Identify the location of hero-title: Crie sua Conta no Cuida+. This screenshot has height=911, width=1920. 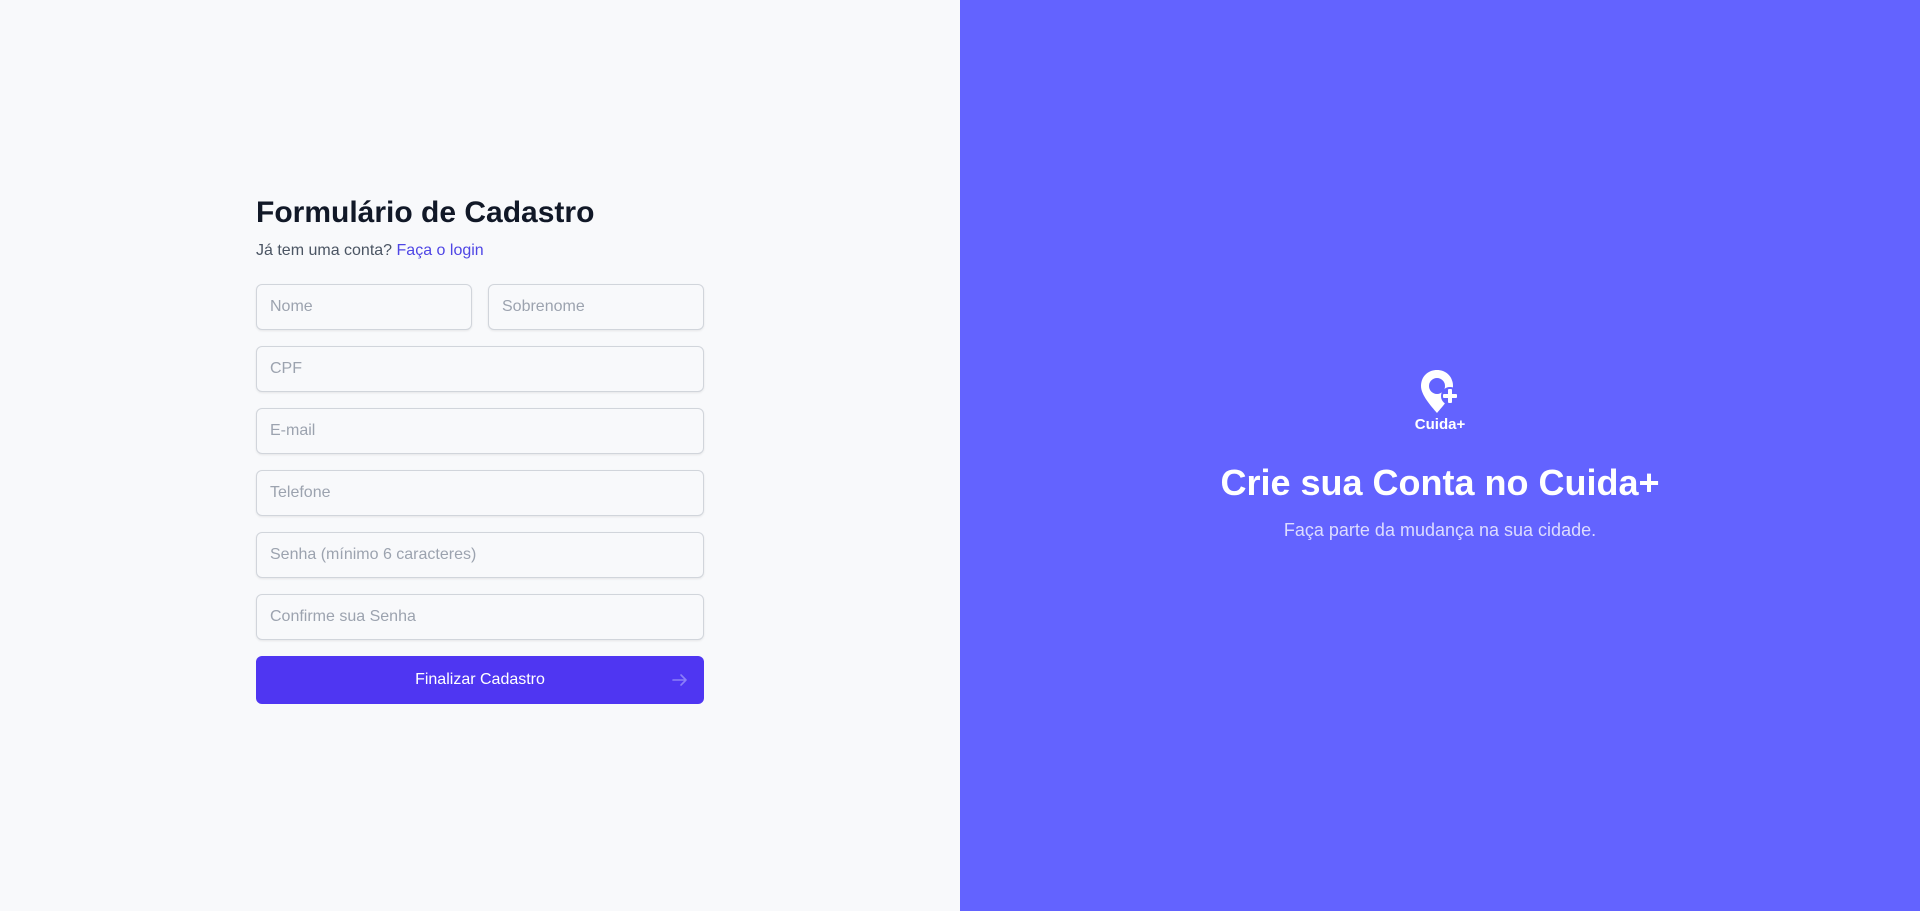
(1440, 482).